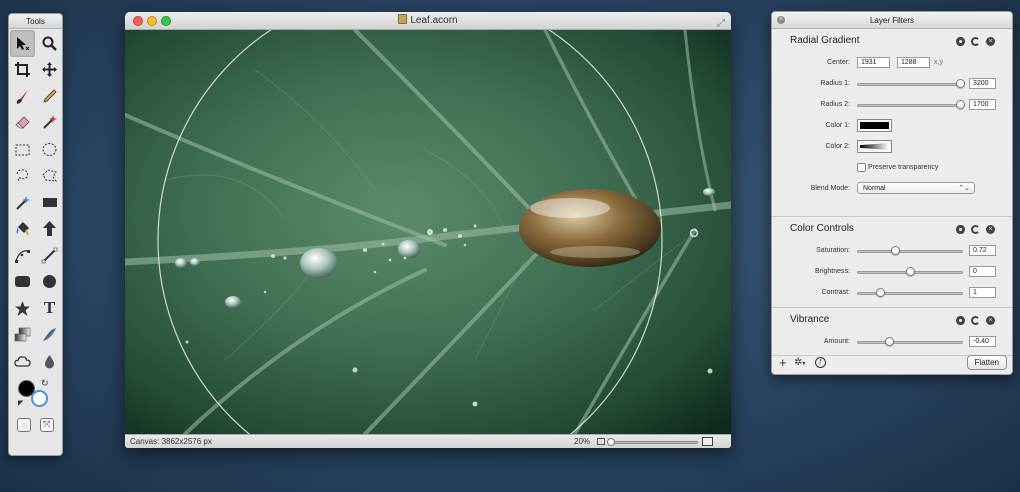 The width and height of the screenshot is (1020, 492). I want to click on blend-mode-select: Normal ⌃⌄, so click(916, 188).